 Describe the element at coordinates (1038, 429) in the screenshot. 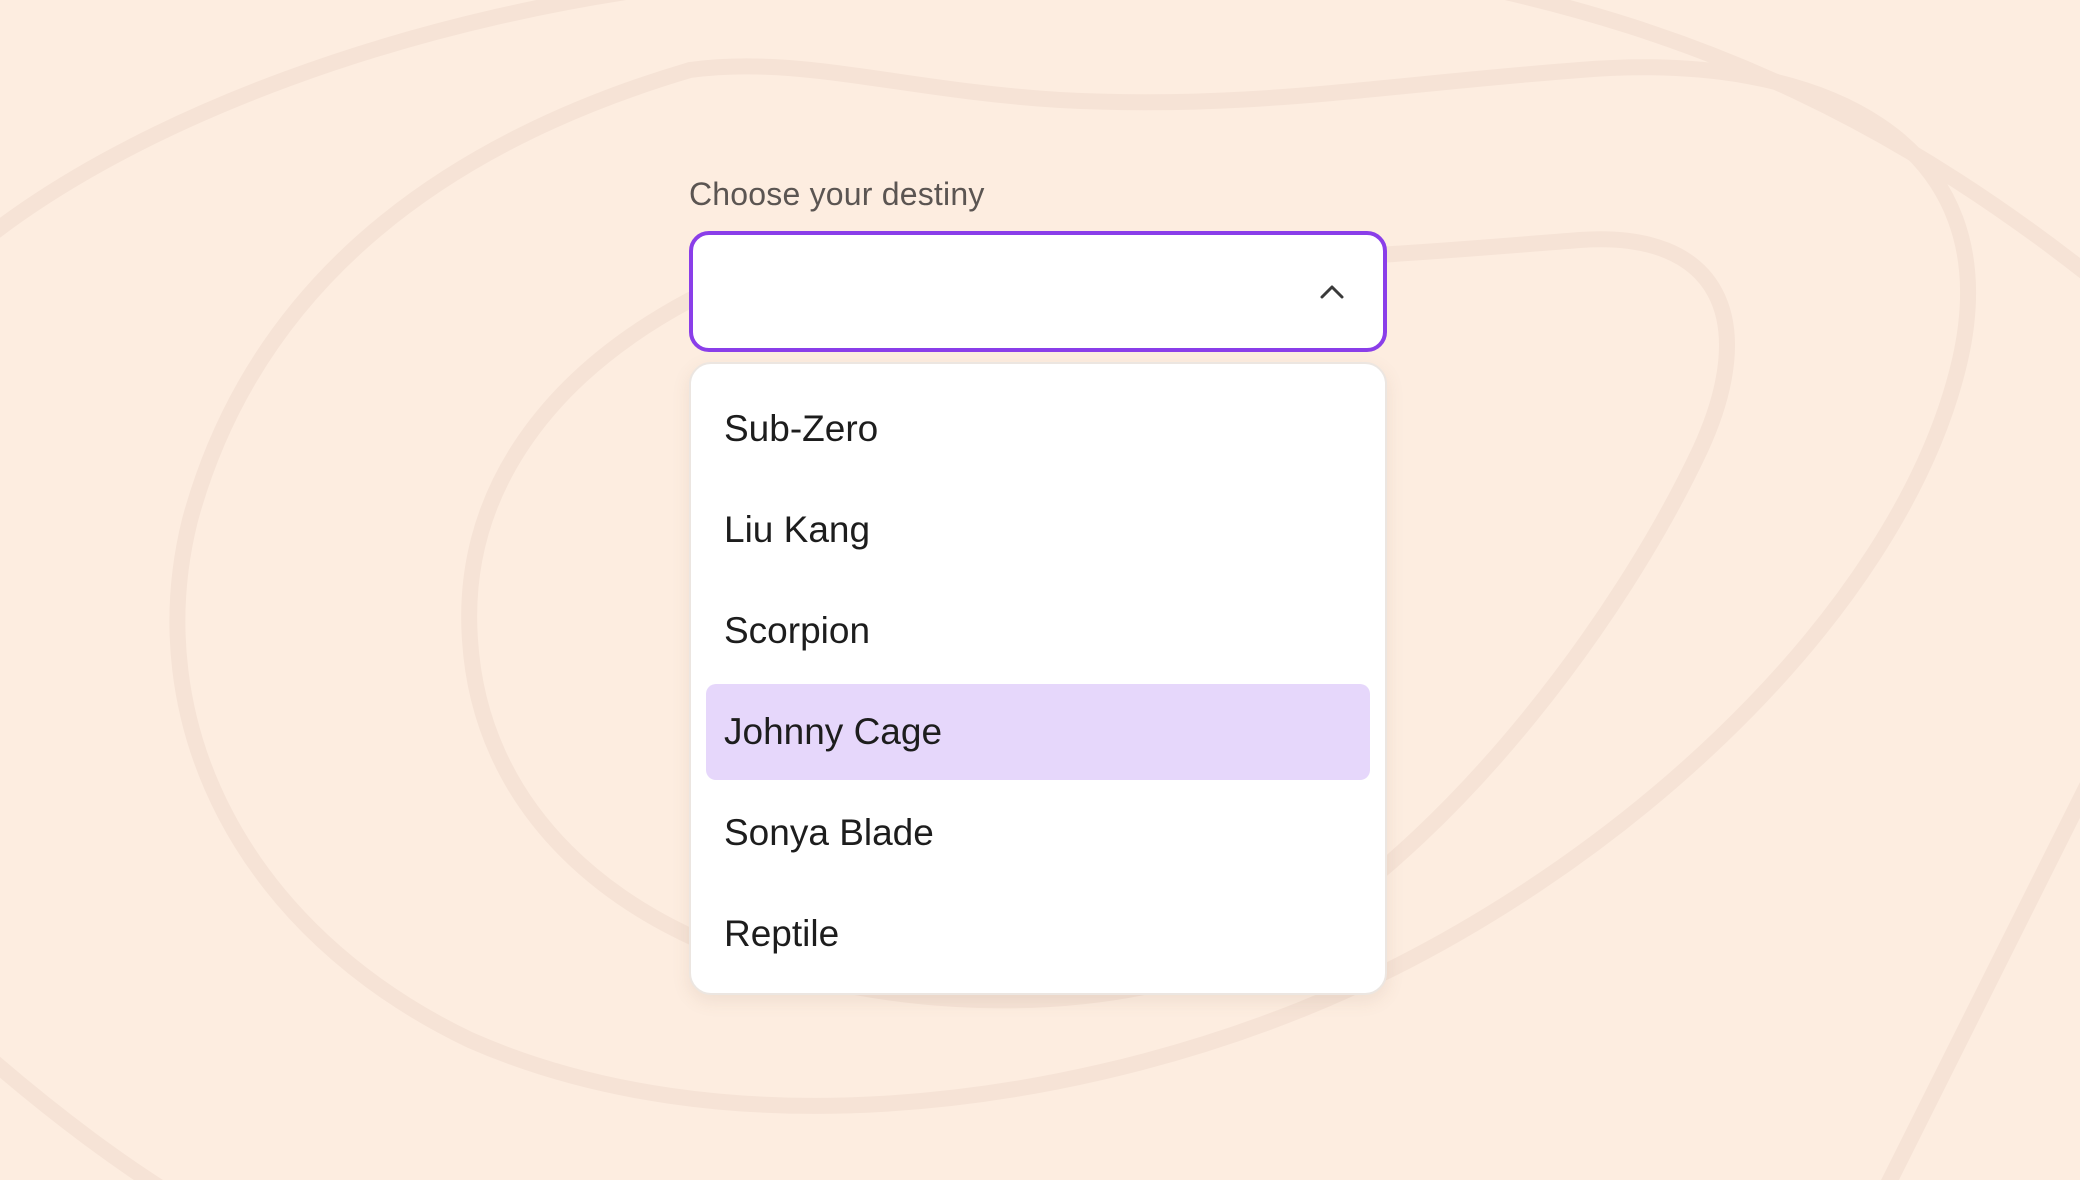

I see `option-sub-zero: Sub-Zero` at that location.